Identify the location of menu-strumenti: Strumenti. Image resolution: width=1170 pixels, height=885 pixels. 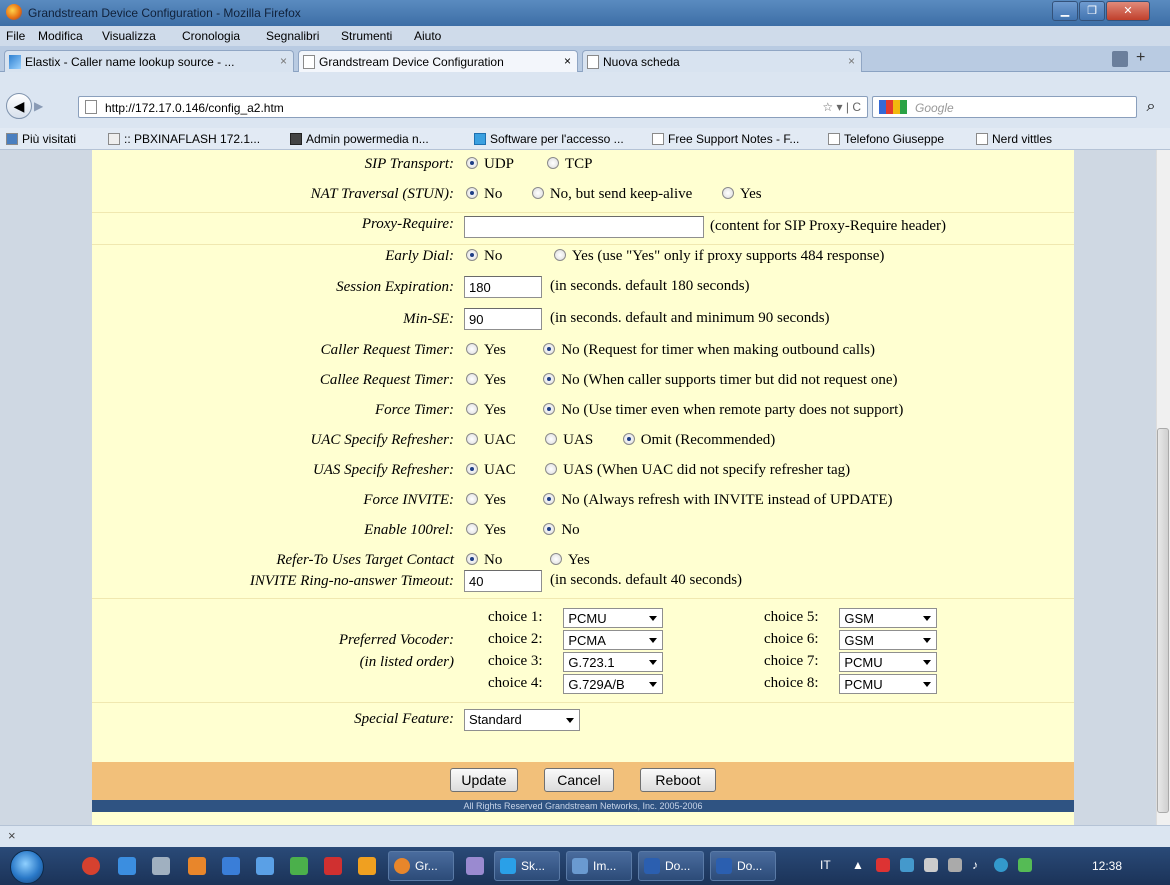
(366, 36).